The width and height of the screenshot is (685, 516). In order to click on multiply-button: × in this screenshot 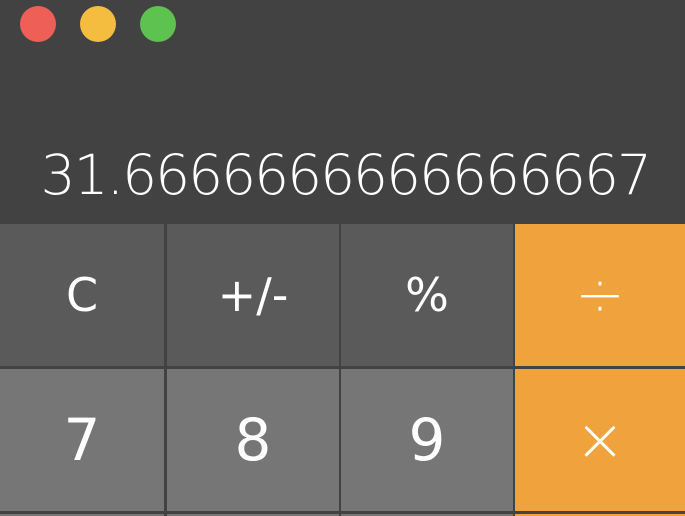, I will do `click(600, 440)`.